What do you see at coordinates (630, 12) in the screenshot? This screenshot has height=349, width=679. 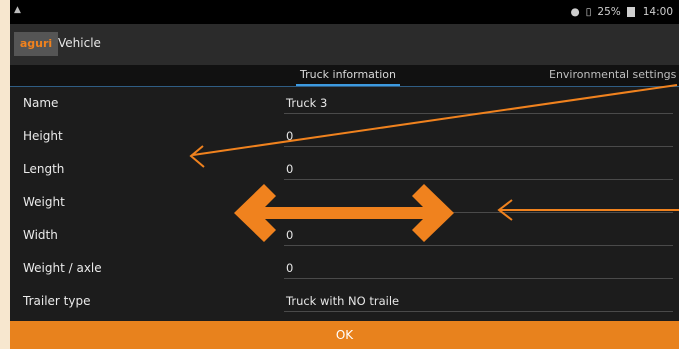 I see `battery-icon` at bounding box center [630, 12].